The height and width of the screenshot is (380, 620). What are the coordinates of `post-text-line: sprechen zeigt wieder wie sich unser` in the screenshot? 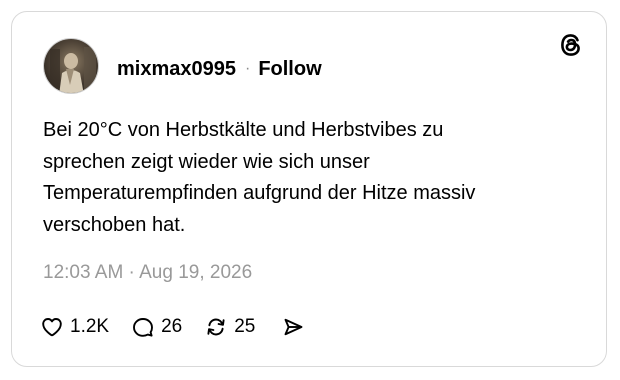 It's located at (206, 161).